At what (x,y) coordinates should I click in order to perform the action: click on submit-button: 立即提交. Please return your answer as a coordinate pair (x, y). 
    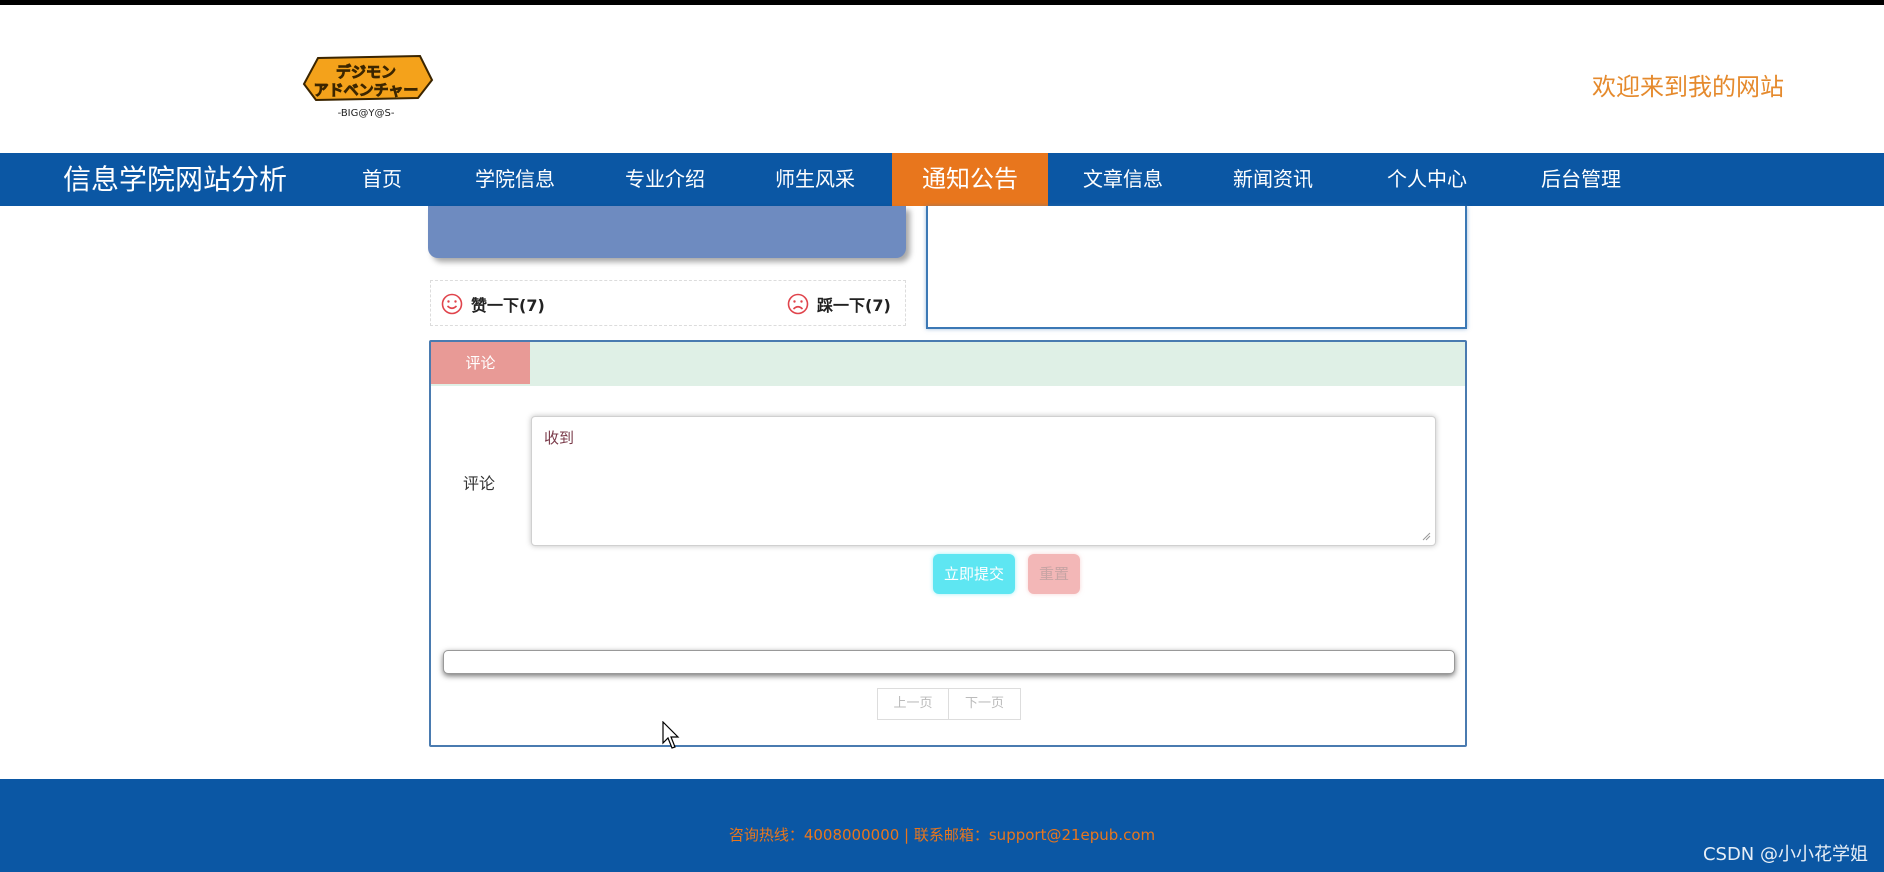
    Looking at the image, I should click on (974, 574).